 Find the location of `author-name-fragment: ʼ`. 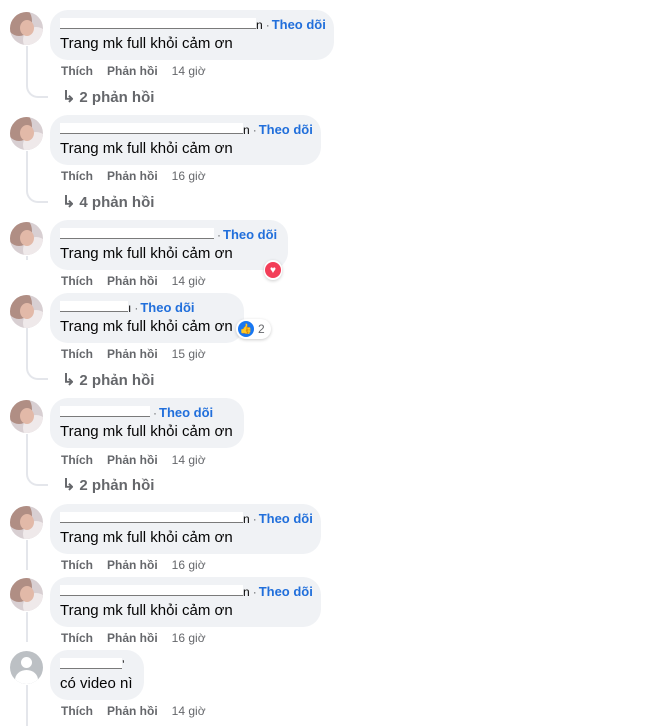

author-name-fragment: ʼ is located at coordinates (123, 665).